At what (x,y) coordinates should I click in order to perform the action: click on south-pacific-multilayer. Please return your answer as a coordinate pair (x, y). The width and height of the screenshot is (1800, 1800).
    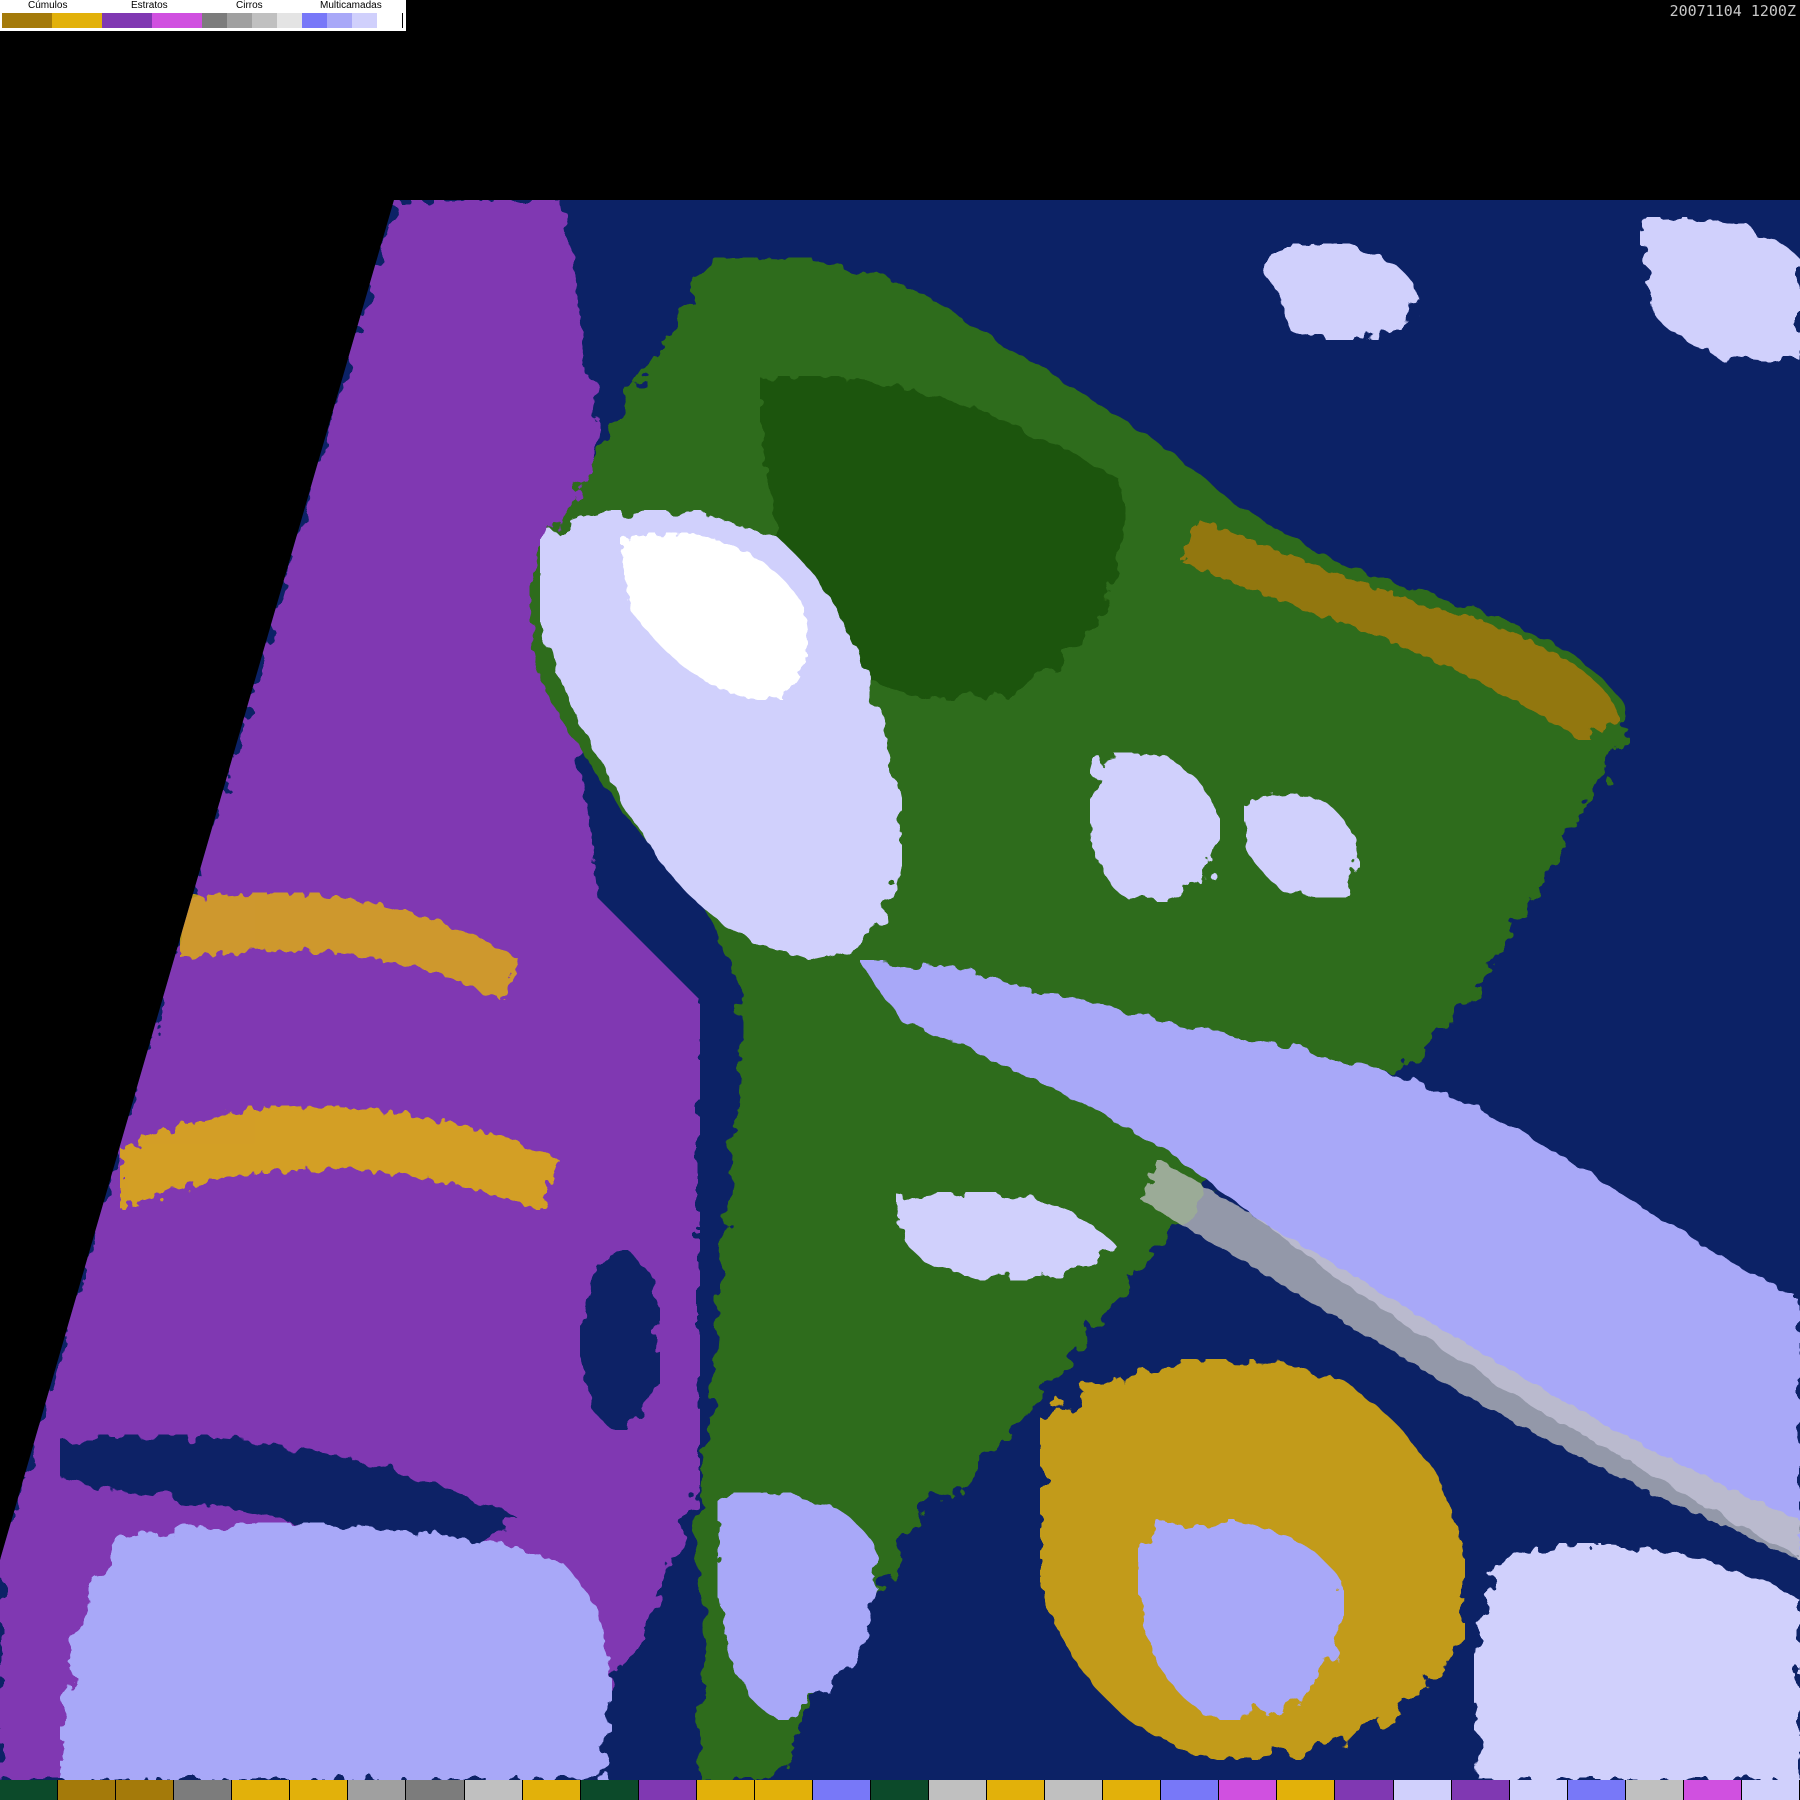
    Looking at the image, I should click on (336, 1651).